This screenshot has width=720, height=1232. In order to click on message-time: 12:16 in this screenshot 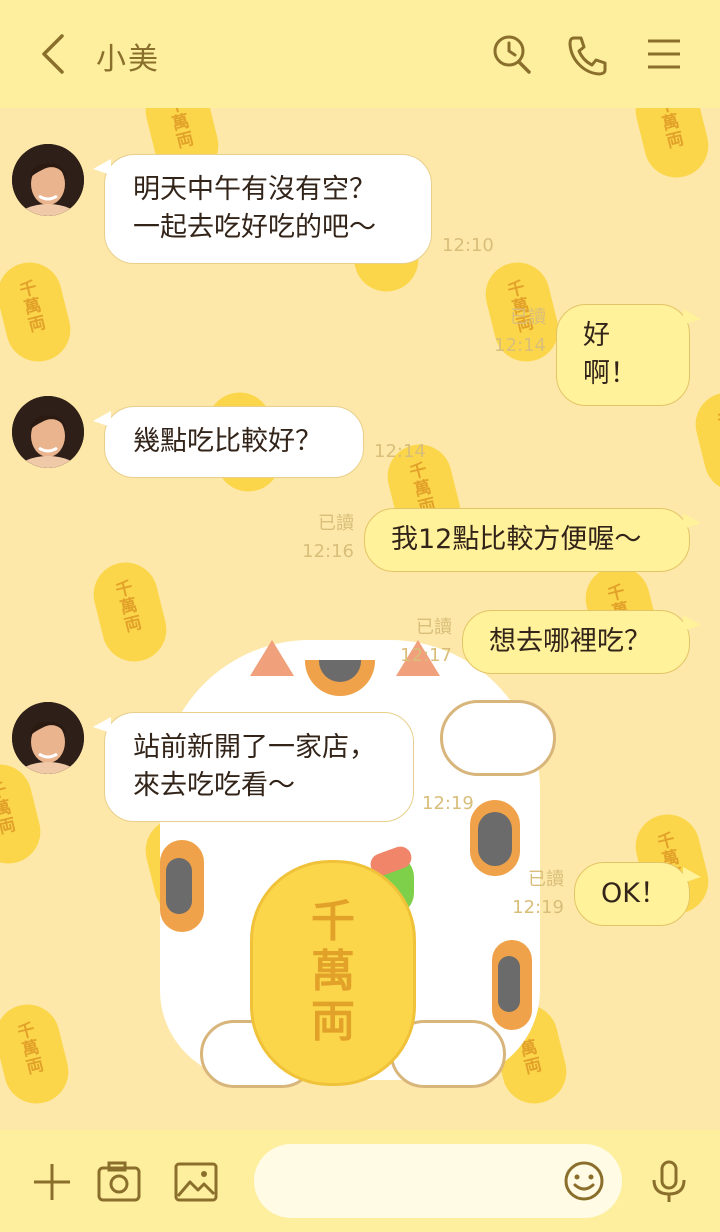, I will do `click(328, 551)`.